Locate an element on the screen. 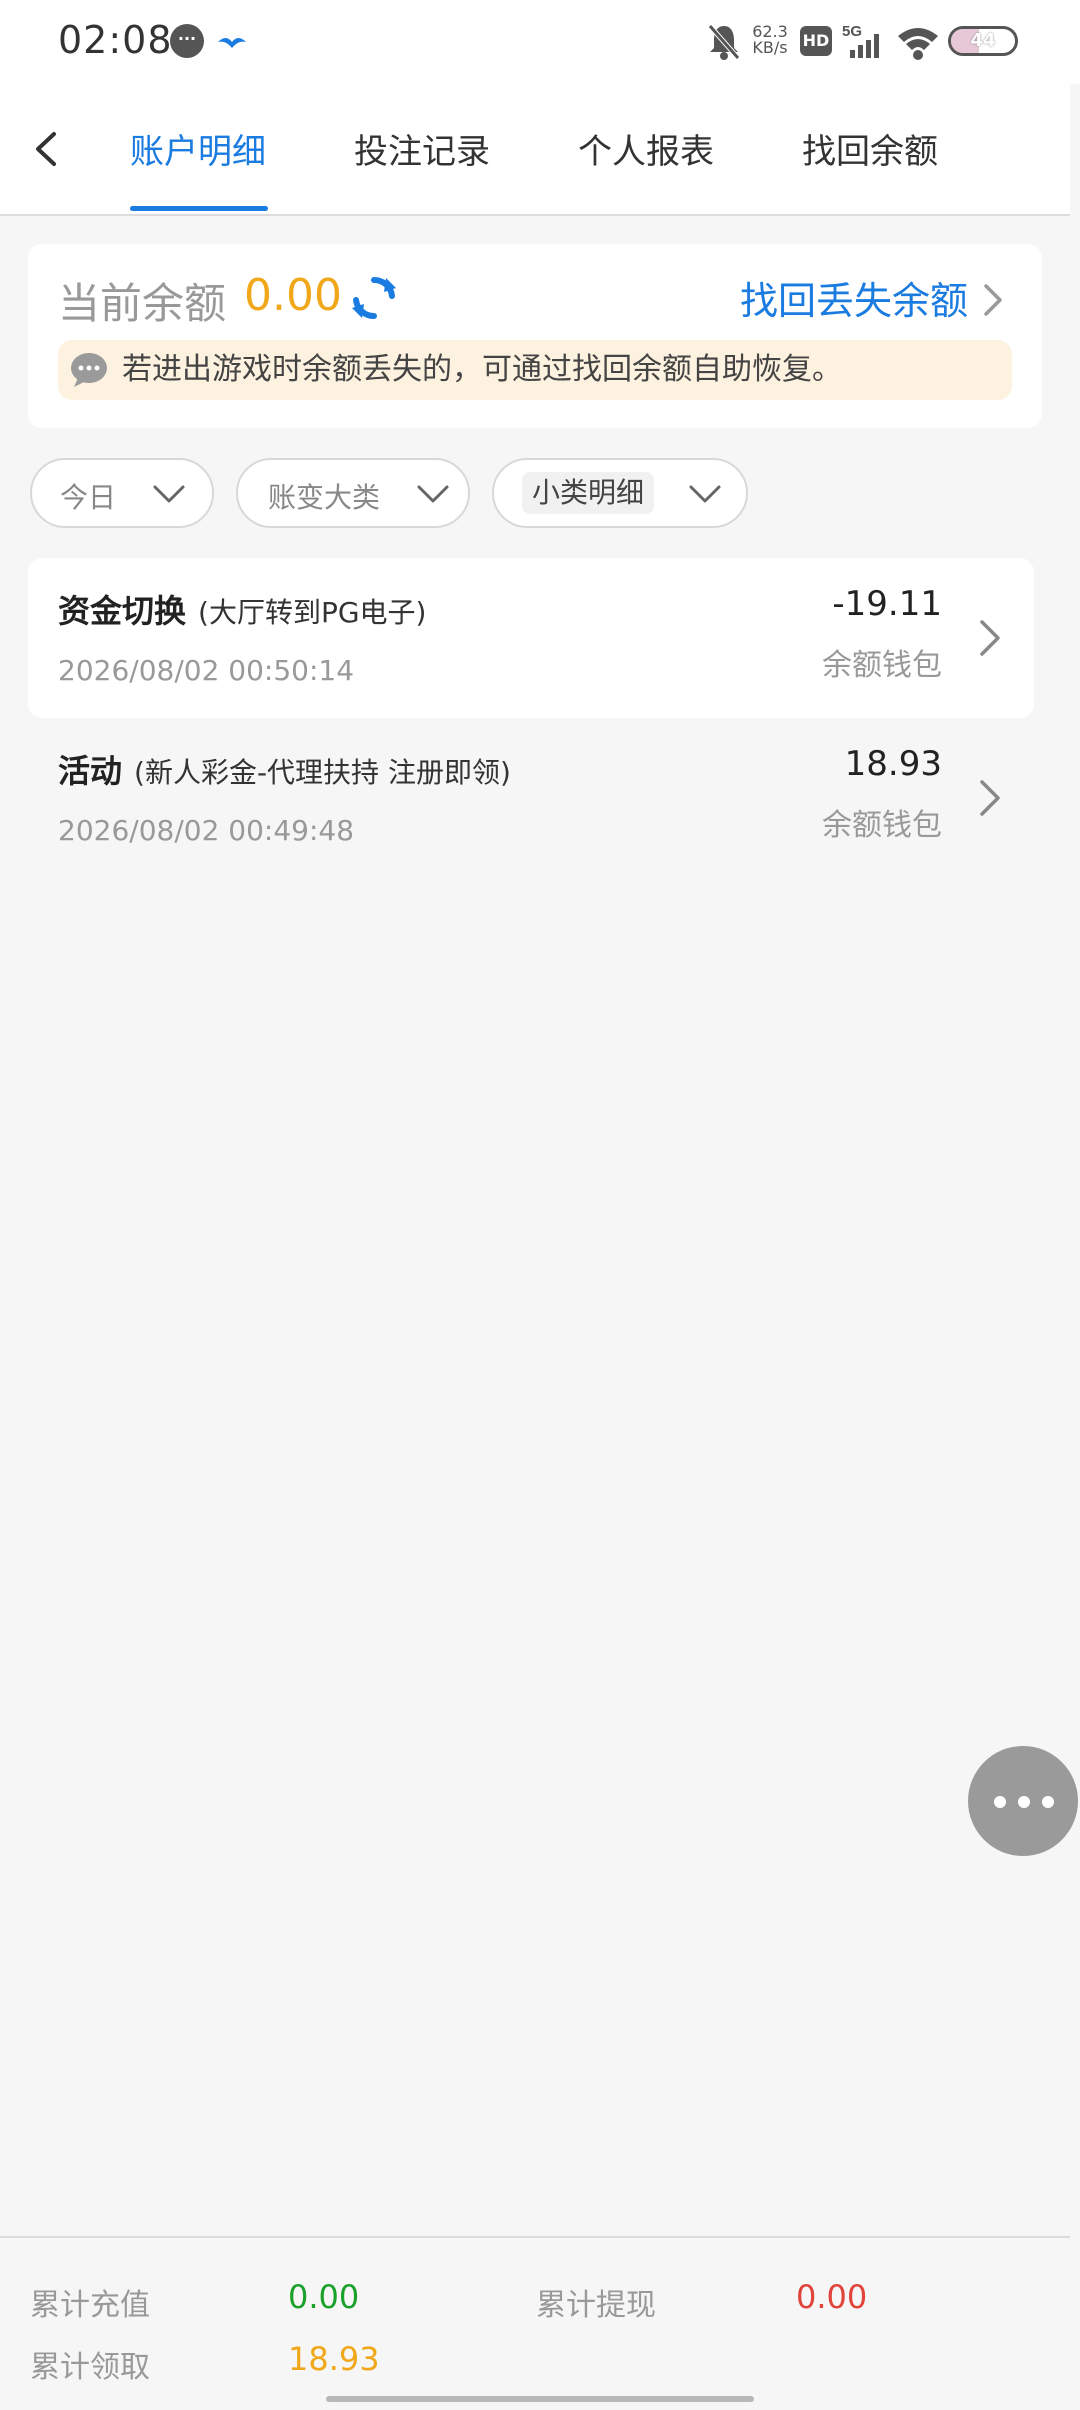 This screenshot has width=1080, height=2410. record-type: 资金切换 is located at coordinates (122, 611).